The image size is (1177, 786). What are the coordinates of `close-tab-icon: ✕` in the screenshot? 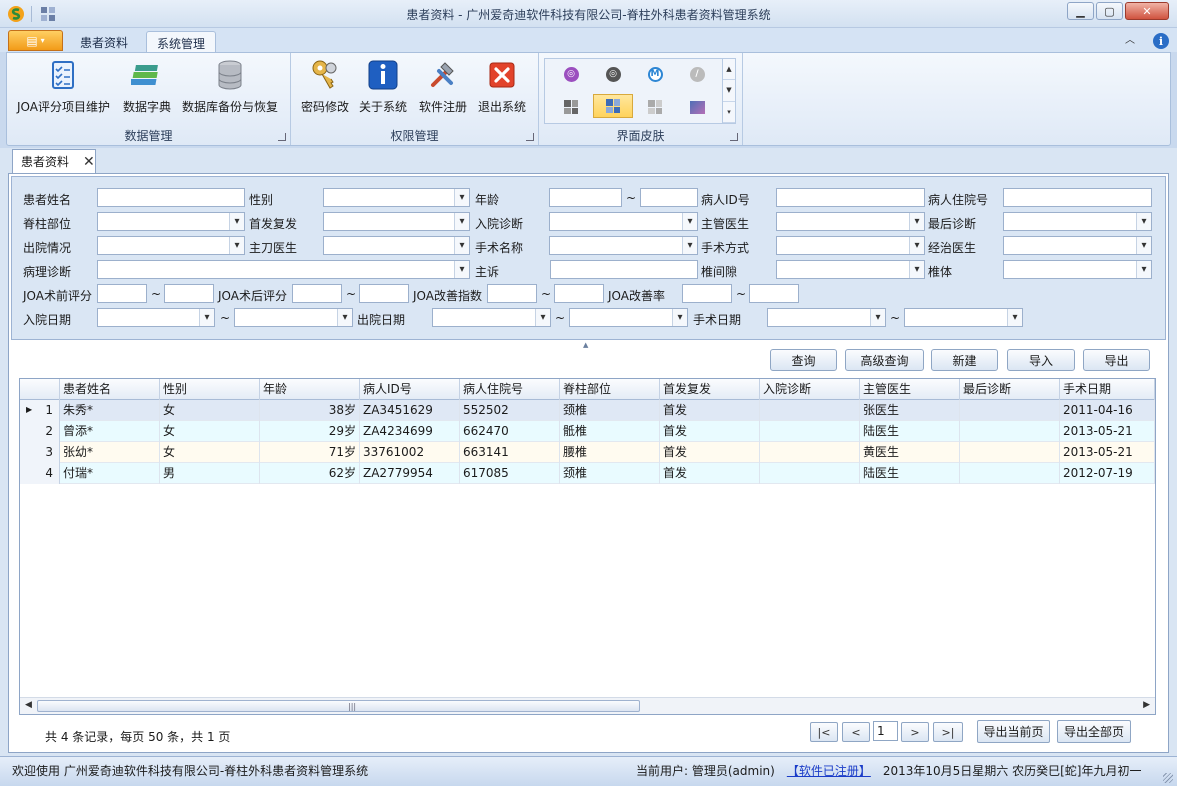 It's located at (89, 162).